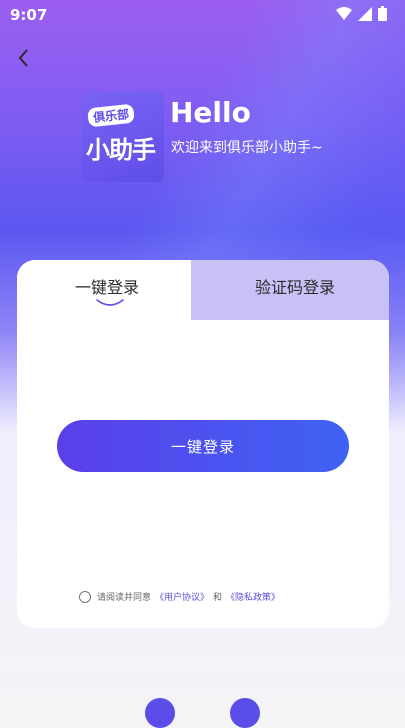 The height and width of the screenshot is (728, 405). What do you see at coordinates (110, 302) in the screenshot?
I see `tab-active-indicator` at bounding box center [110, 302].